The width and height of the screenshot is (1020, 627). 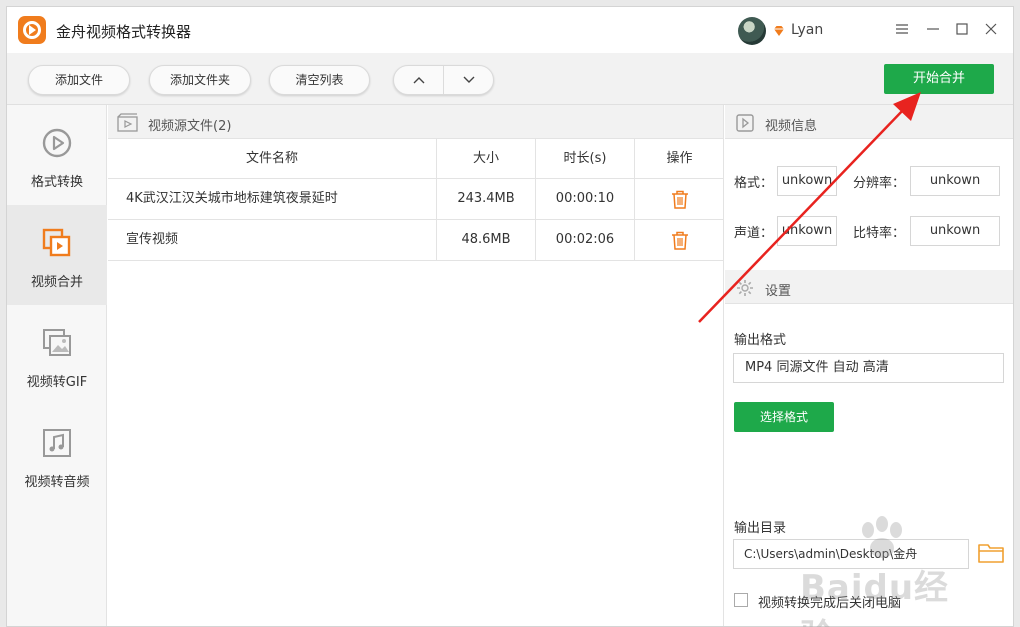 What do you see at coordinates (933, 29) in the screenshot?
I see `minimize-icon` at bounding box center [933, 29].